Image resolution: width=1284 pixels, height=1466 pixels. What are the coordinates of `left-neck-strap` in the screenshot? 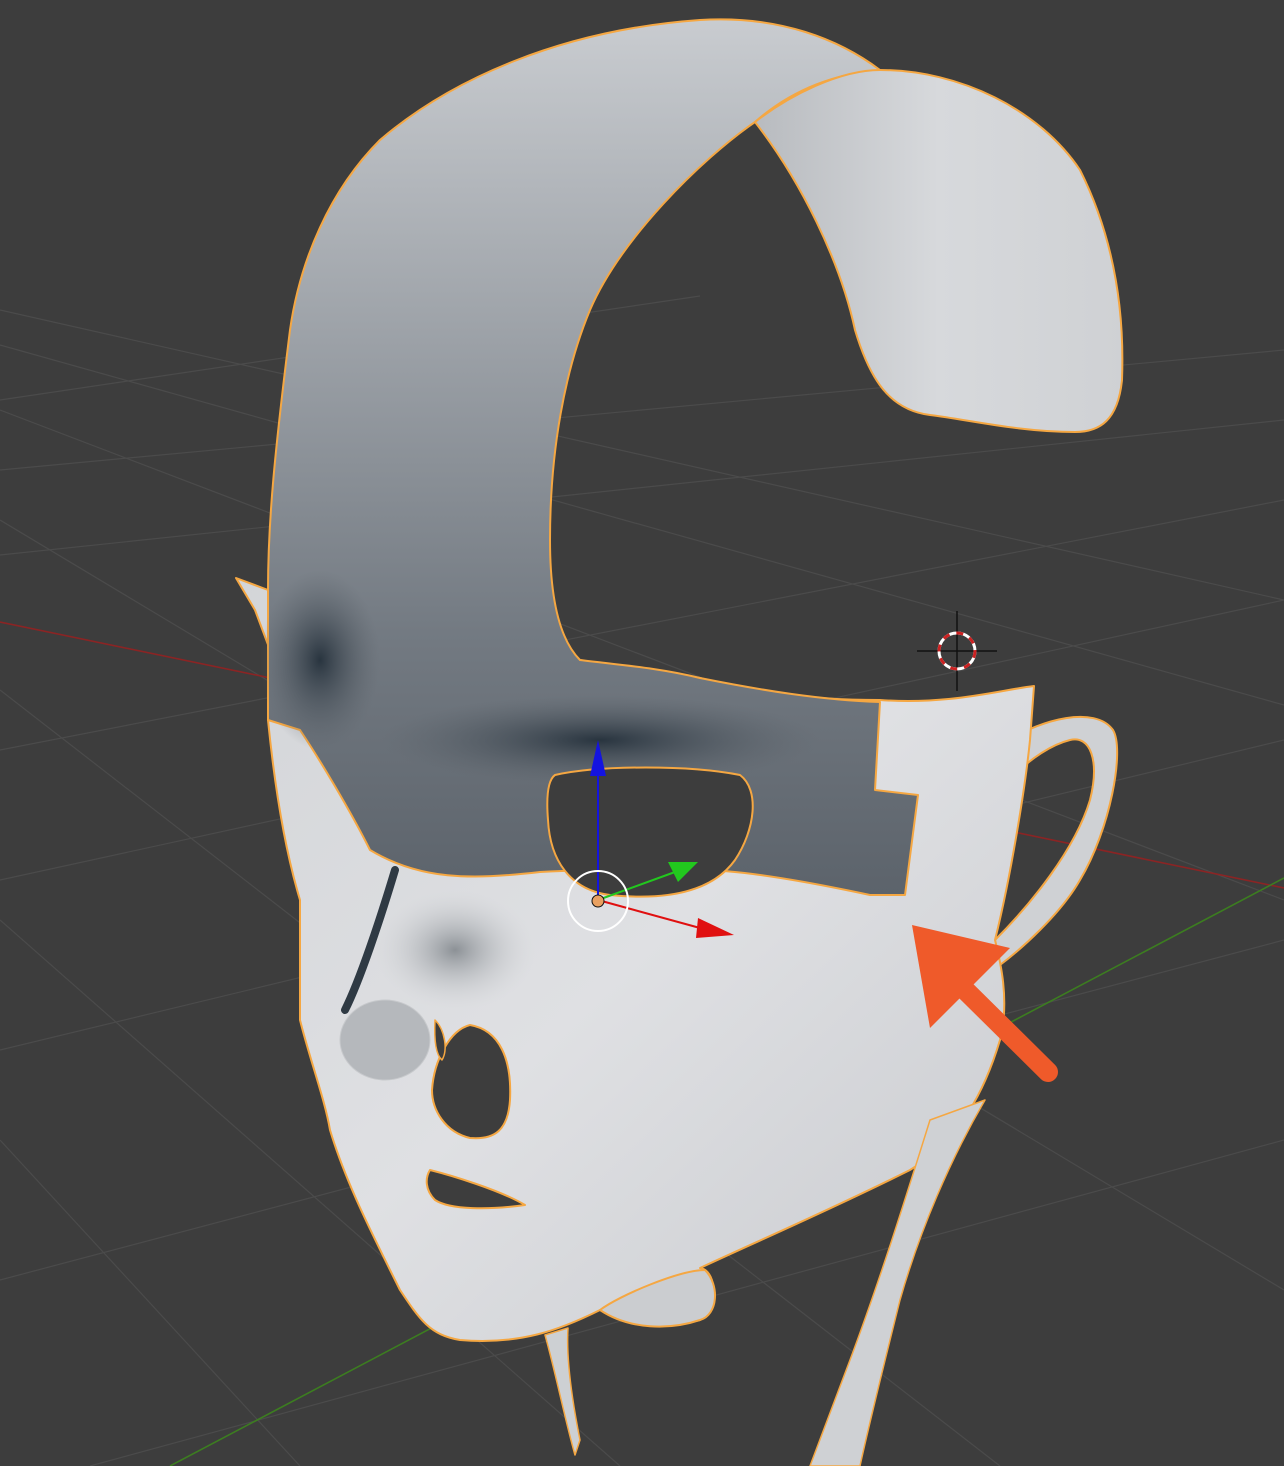 It's located at (562, 1391).